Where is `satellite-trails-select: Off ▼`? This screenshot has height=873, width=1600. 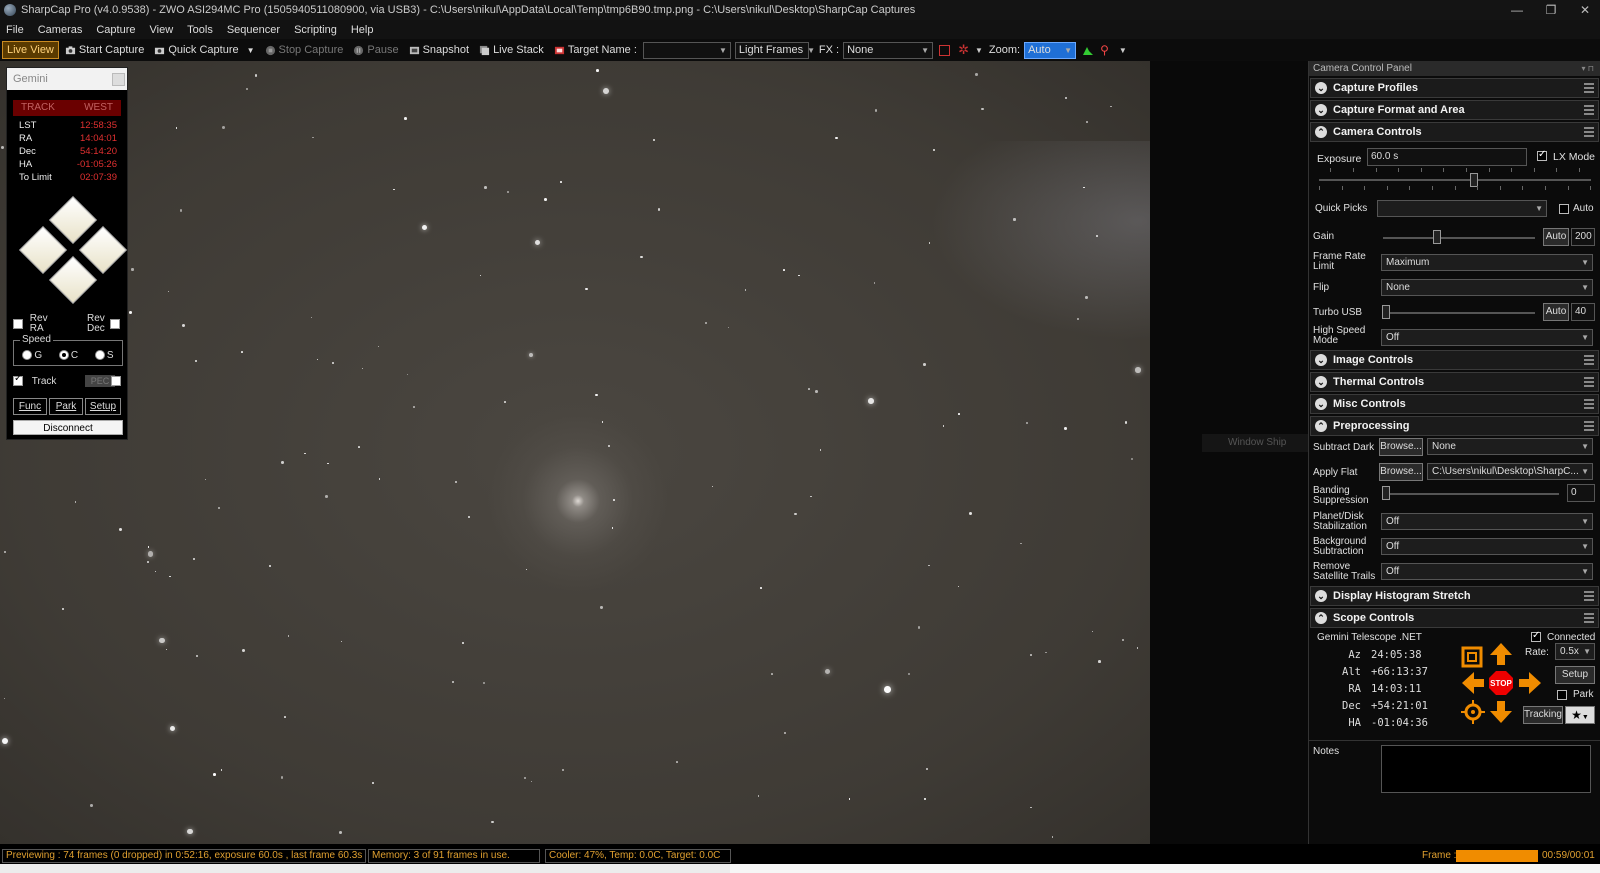 satellite-trails-select: Off ▼ is located at coordinates (1487, 571).